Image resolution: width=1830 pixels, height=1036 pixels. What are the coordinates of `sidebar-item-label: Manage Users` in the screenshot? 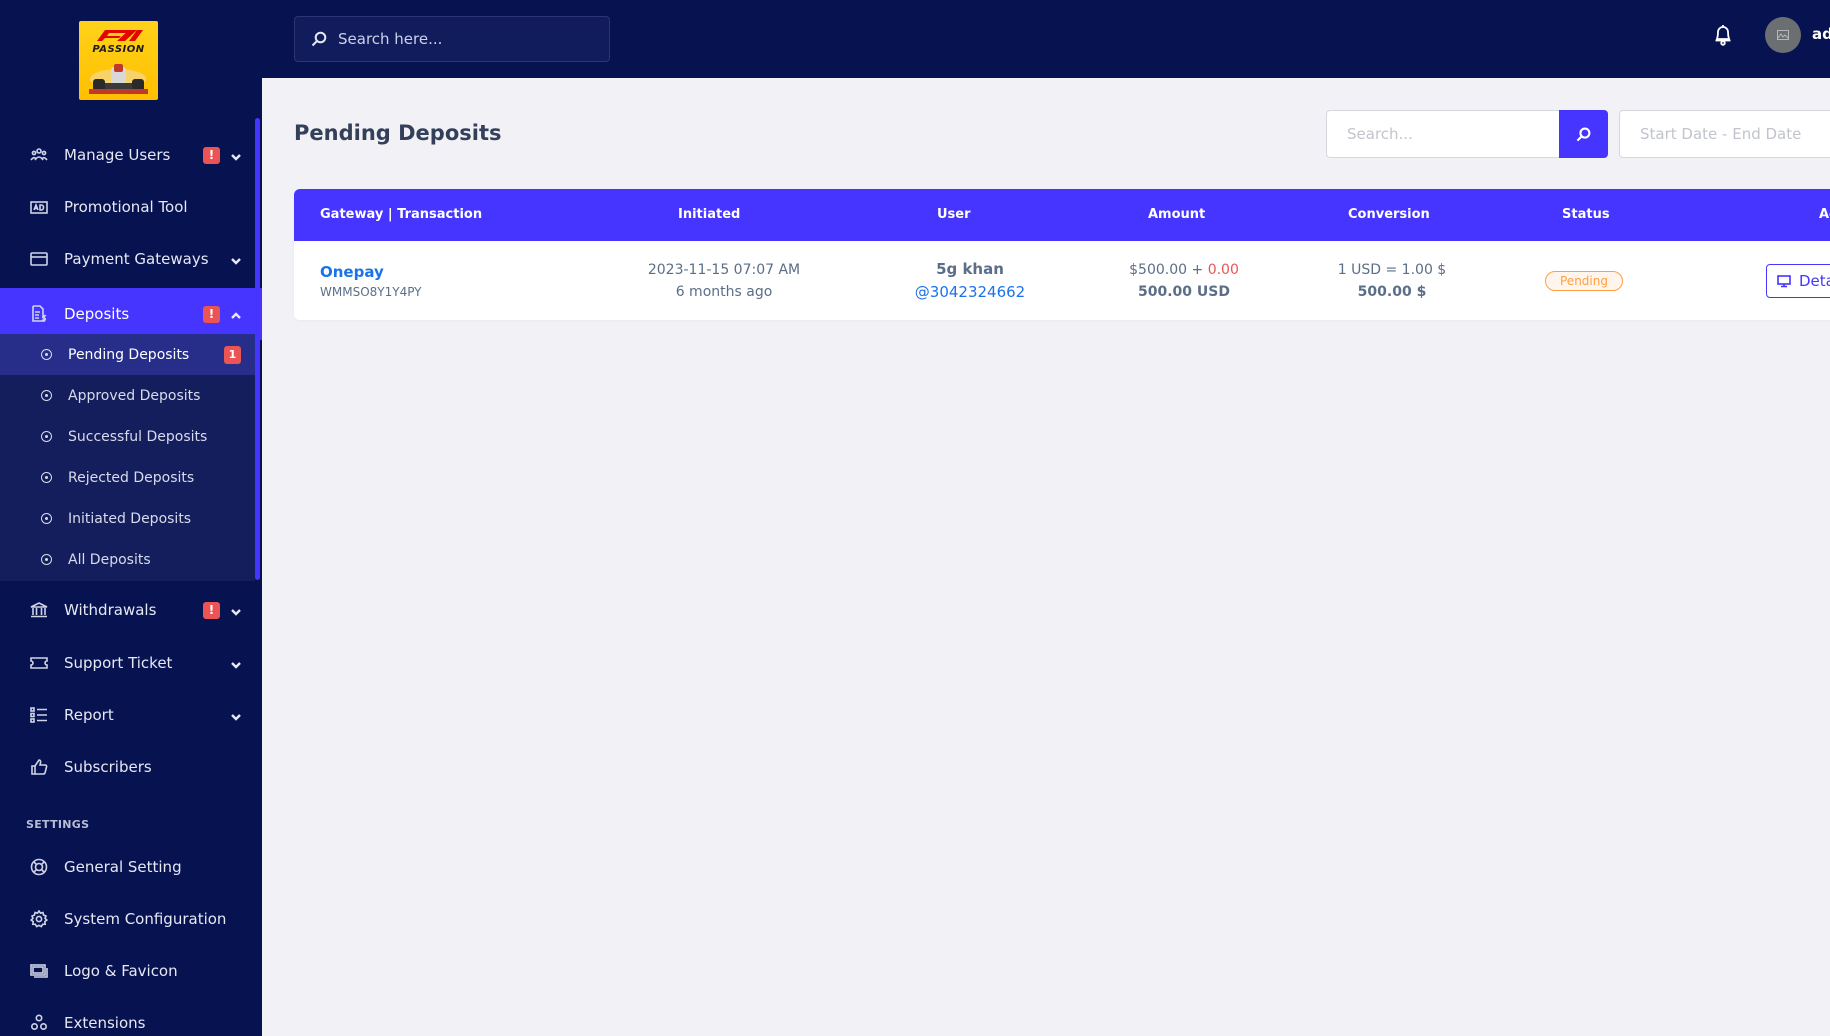 It's located at (117, 155).